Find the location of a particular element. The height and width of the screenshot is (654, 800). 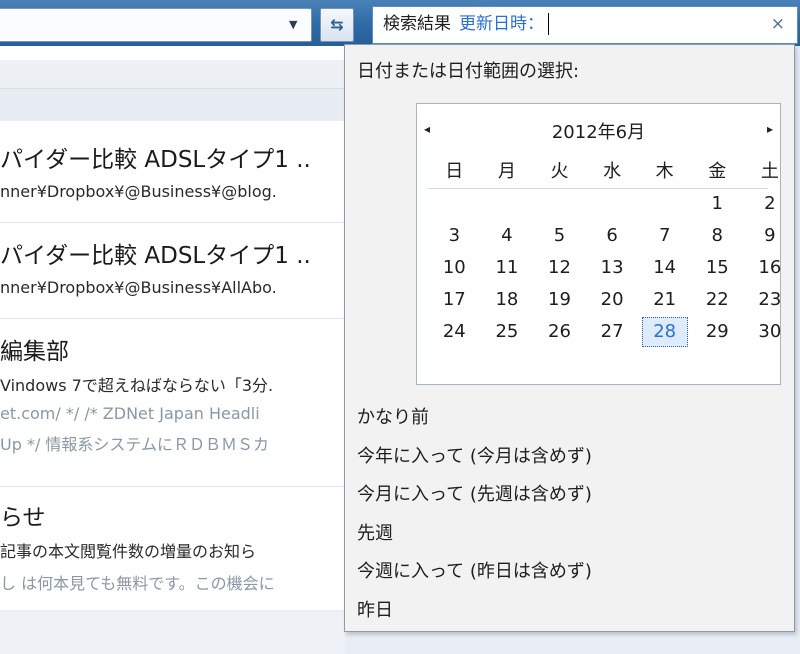

result-summary: 記事の本文閲覧件数の増量のお知ら is located at coordinates (128, 551).